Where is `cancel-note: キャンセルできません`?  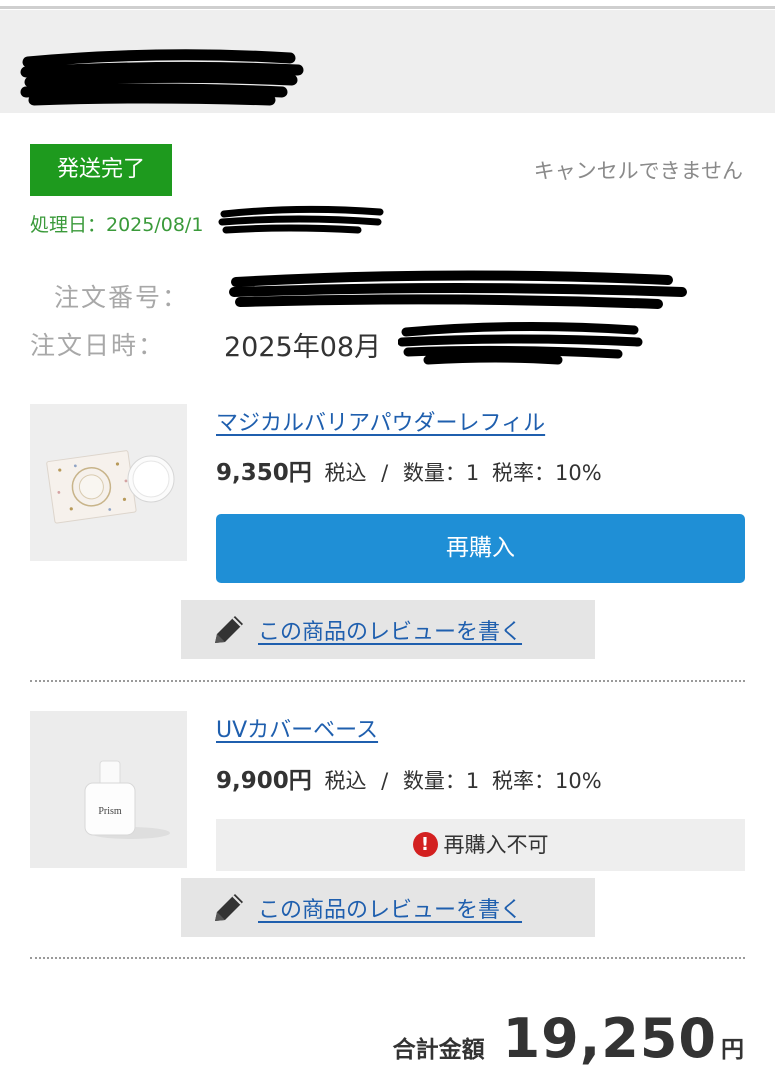 cancel-note: キャンセルできません is located at coordinates (638, 171).